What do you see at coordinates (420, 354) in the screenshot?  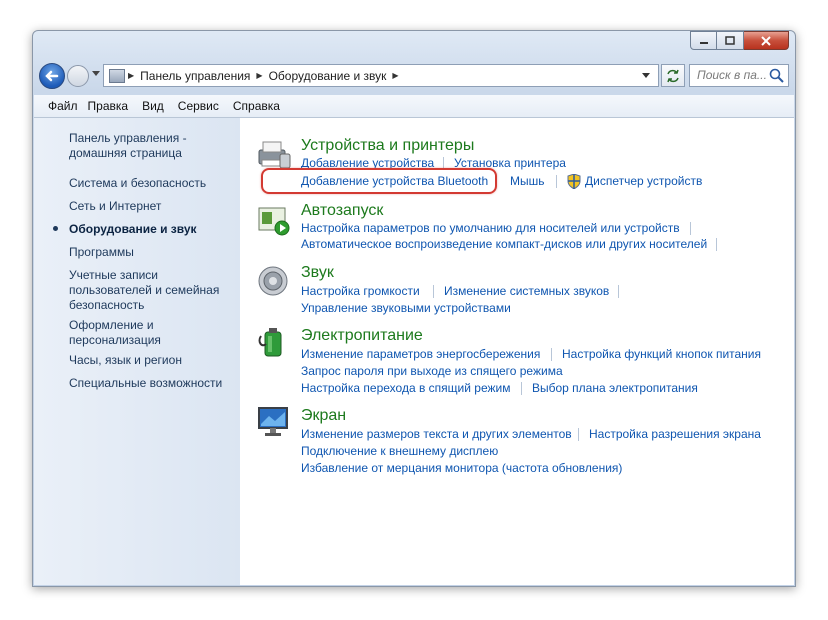 I see `link-power-settings: Изменение параметров энергосбережения` at bounding box center [420, 354].